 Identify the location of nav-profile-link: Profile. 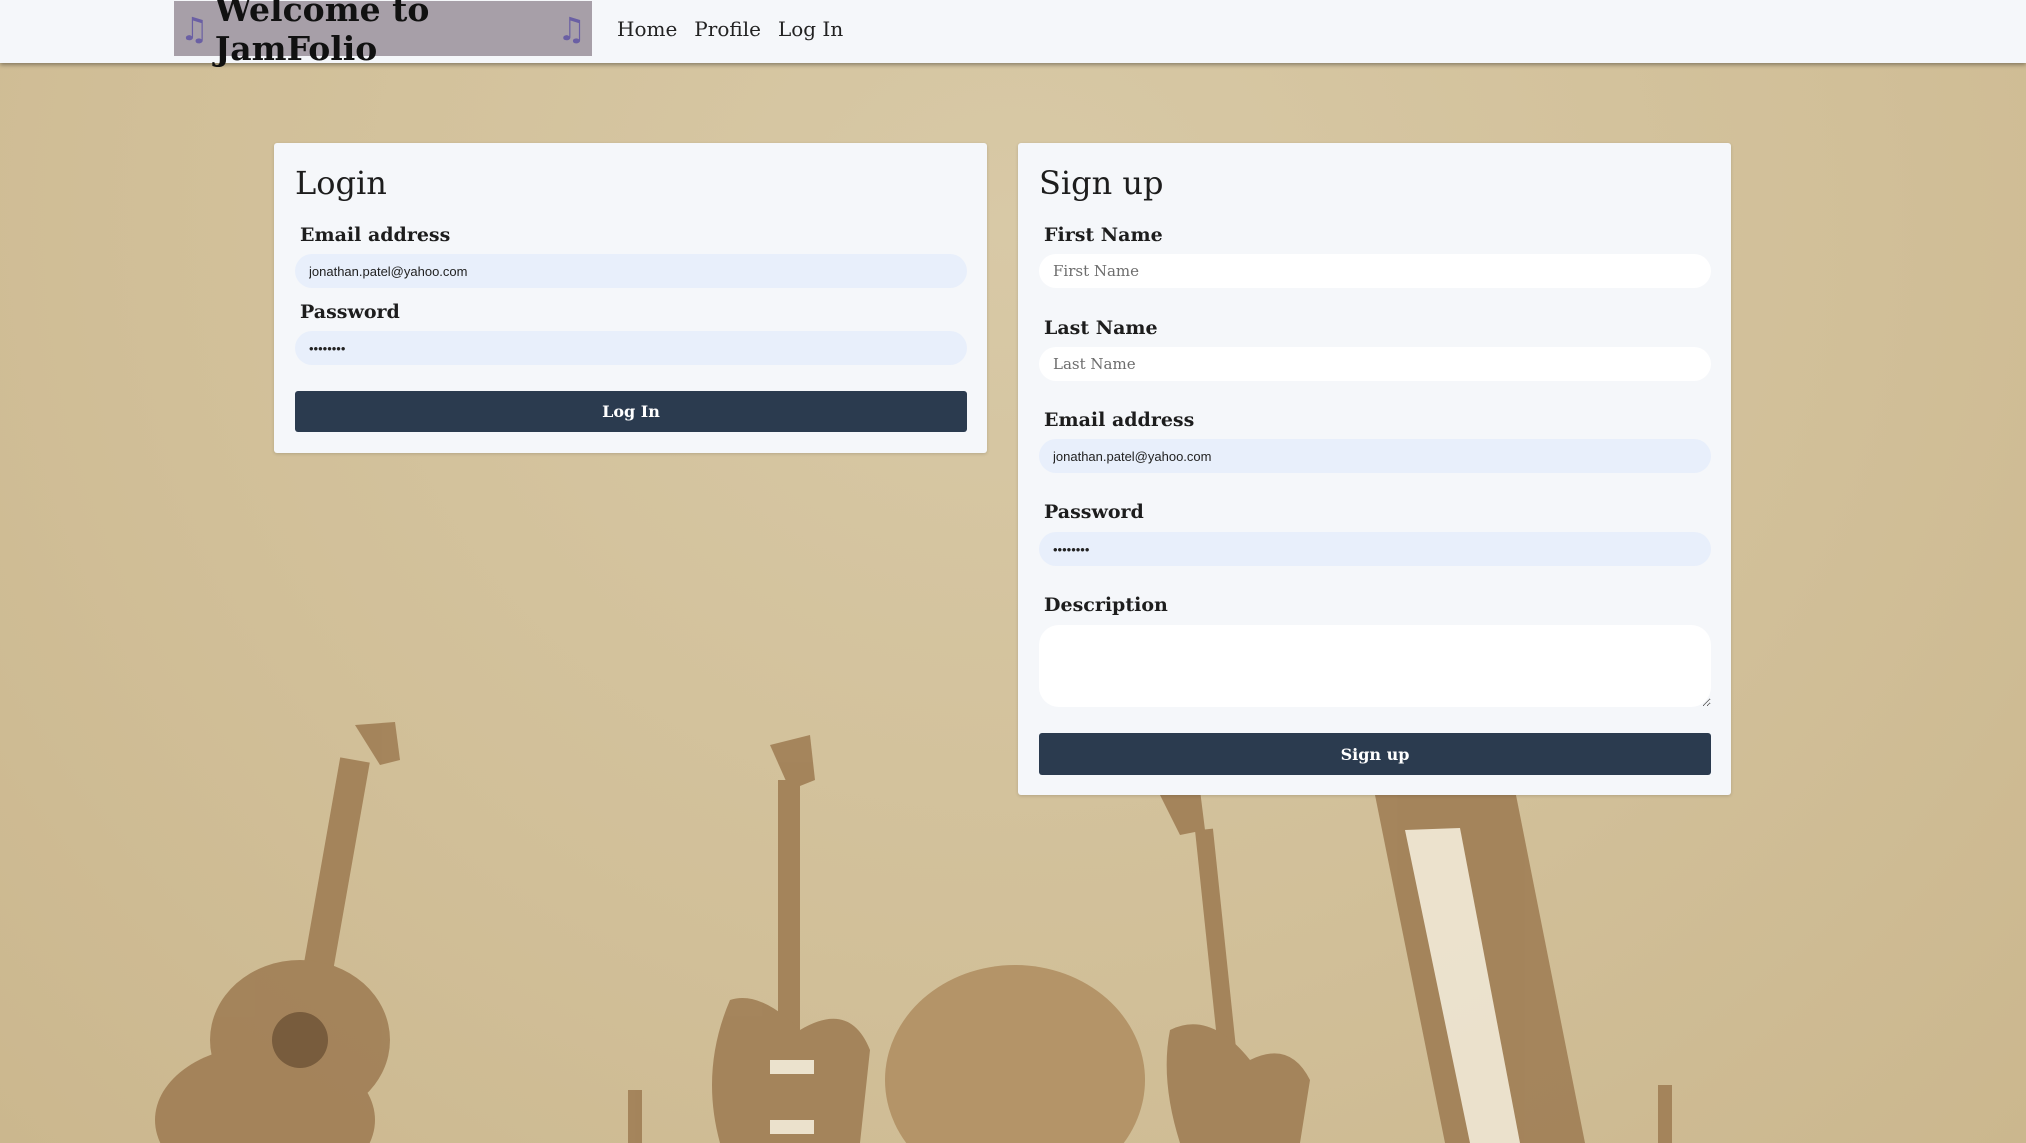
(727, 29).